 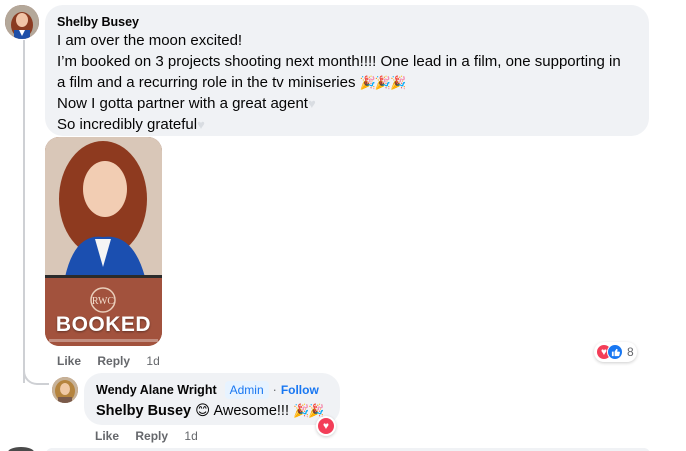 What do you see at coordinates (630, 352) in the screenshot?
I see `reaction-count: 8` at bounding box center [630, 352].